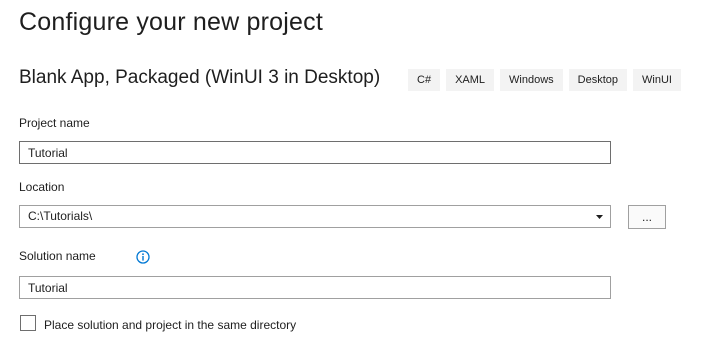 The image size is (722, 338). Describe the element at coordinates (315, 287) in the screenshot. I see `solution-name-input` at that location.